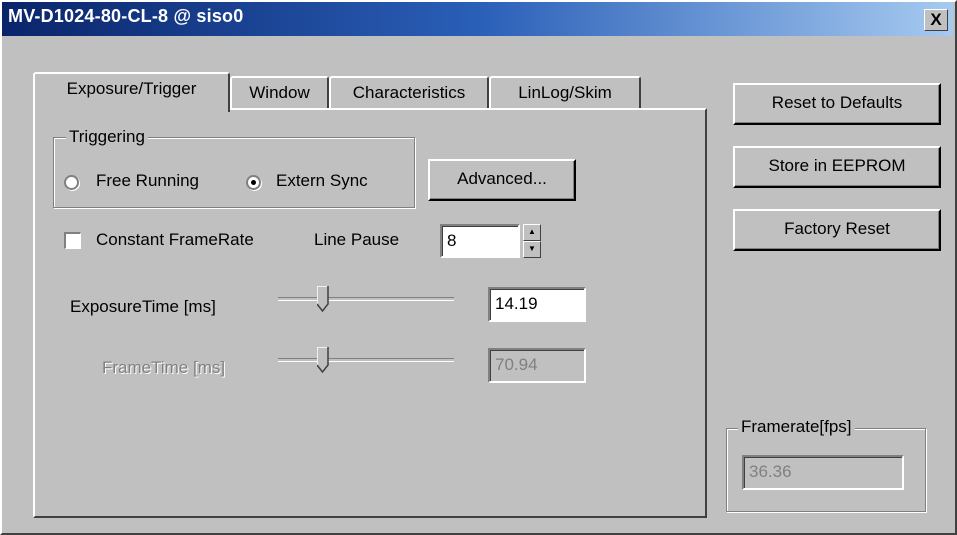  Describe the element at coordinates (143, 306) in the screenshot. I see `exposure-time-label: ExposureTime [ms]` at that location.